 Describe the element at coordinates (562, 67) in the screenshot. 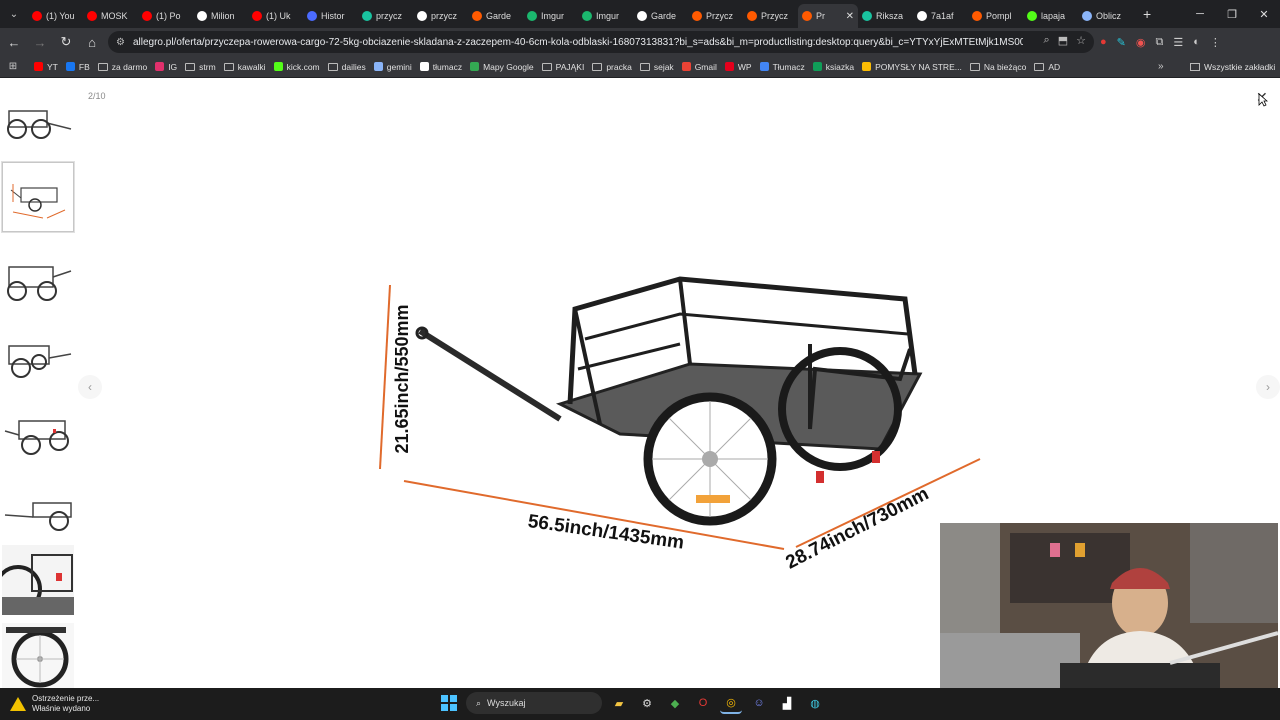

I see `bookmark-item: PAJĄKI` at that location.